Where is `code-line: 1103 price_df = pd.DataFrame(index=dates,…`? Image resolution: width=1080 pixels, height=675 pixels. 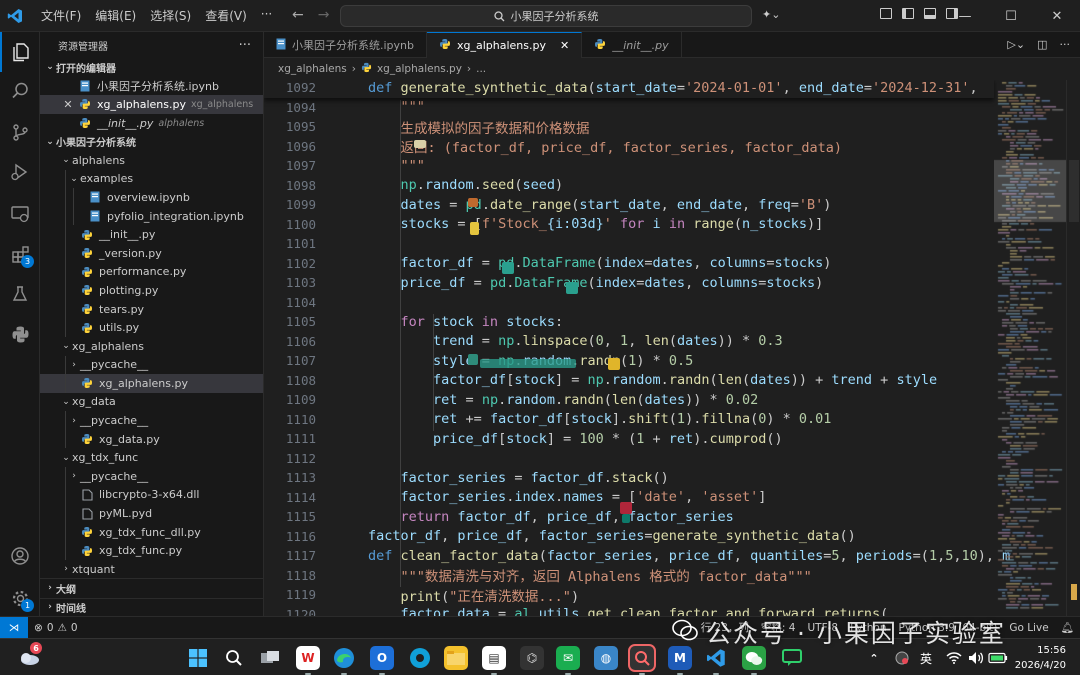 code-line: 1103 price_df = pd.DataFrame(index=dates,… is located at coordinates (629, 283).